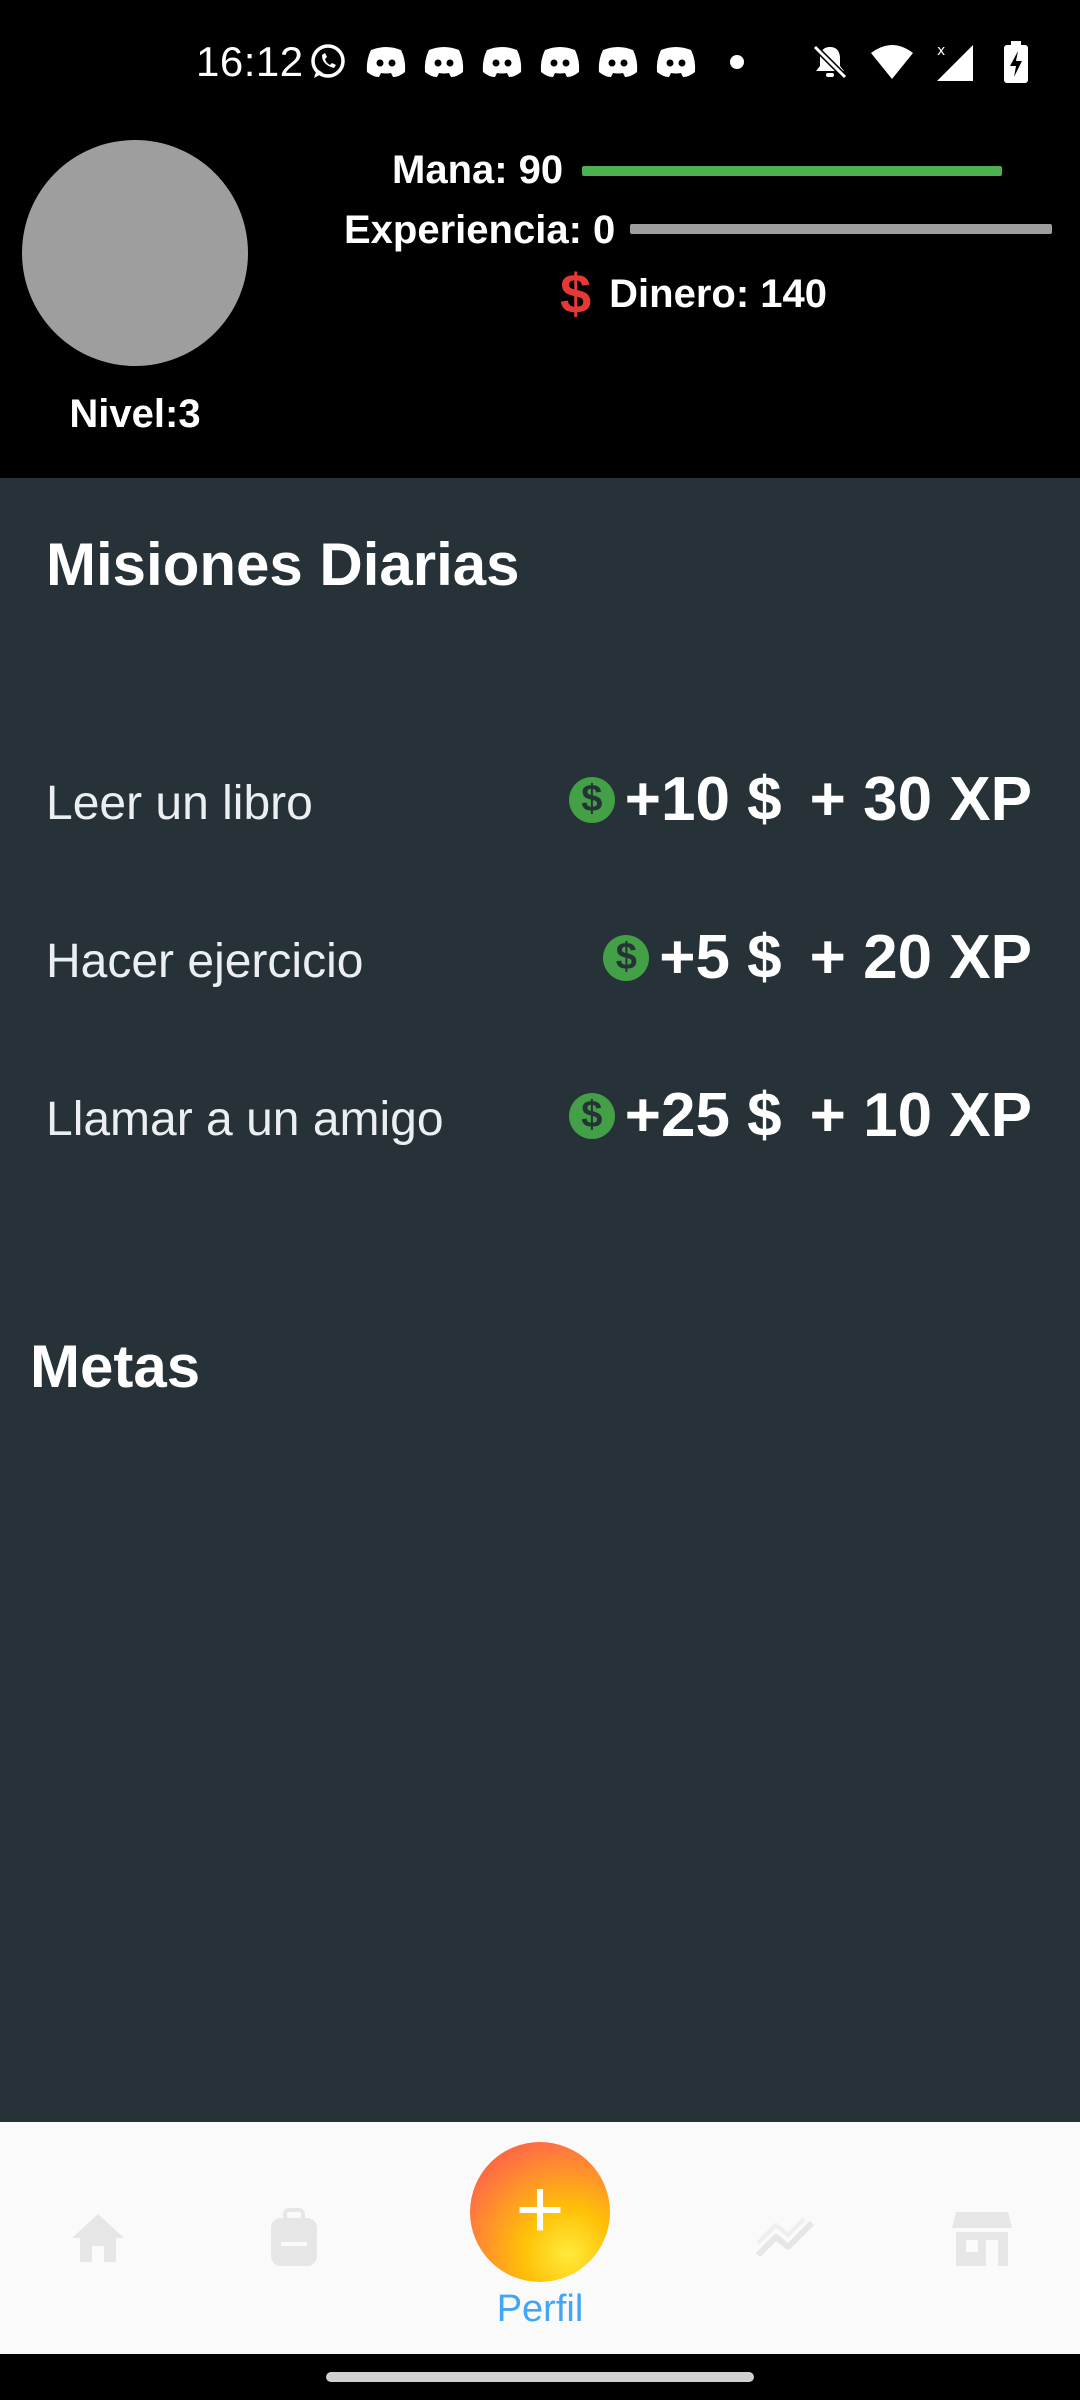 The height and width of the screenshot is (2400, 1080). What do you see at coordinates (718, 293) in the screenshot?
I see `money-label: Dinero: 140` at bounding box center [718, 293].